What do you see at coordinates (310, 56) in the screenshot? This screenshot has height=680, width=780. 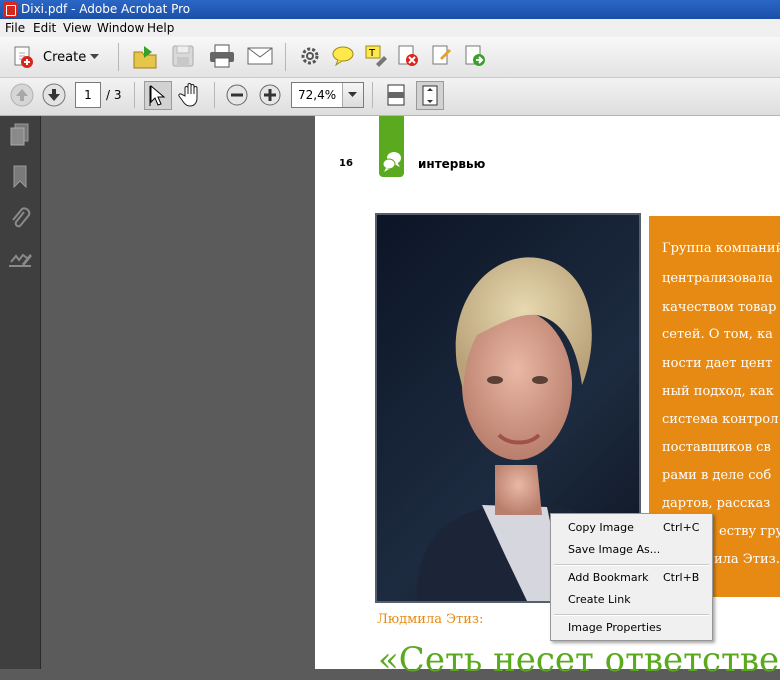 I see `gear-icon` at bounding box center [310, 56].